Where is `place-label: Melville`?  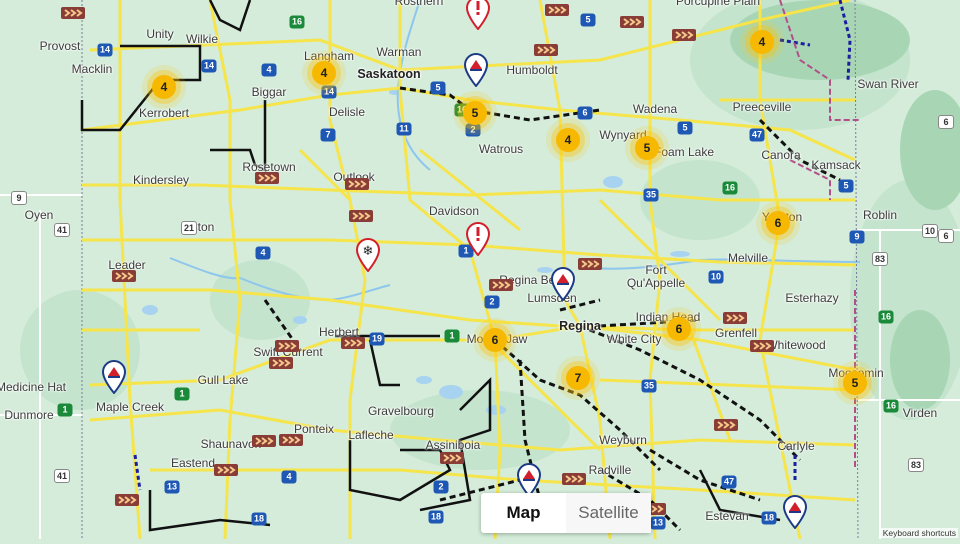
place-label: Melville is located at coordinates (748, 258).